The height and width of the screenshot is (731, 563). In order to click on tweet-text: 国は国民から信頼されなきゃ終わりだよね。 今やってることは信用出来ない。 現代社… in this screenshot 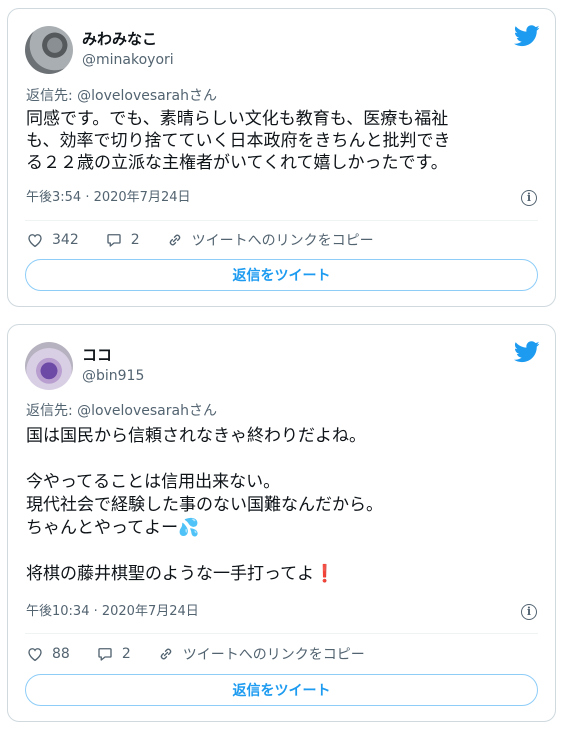, I will do `click(204, 505)`.